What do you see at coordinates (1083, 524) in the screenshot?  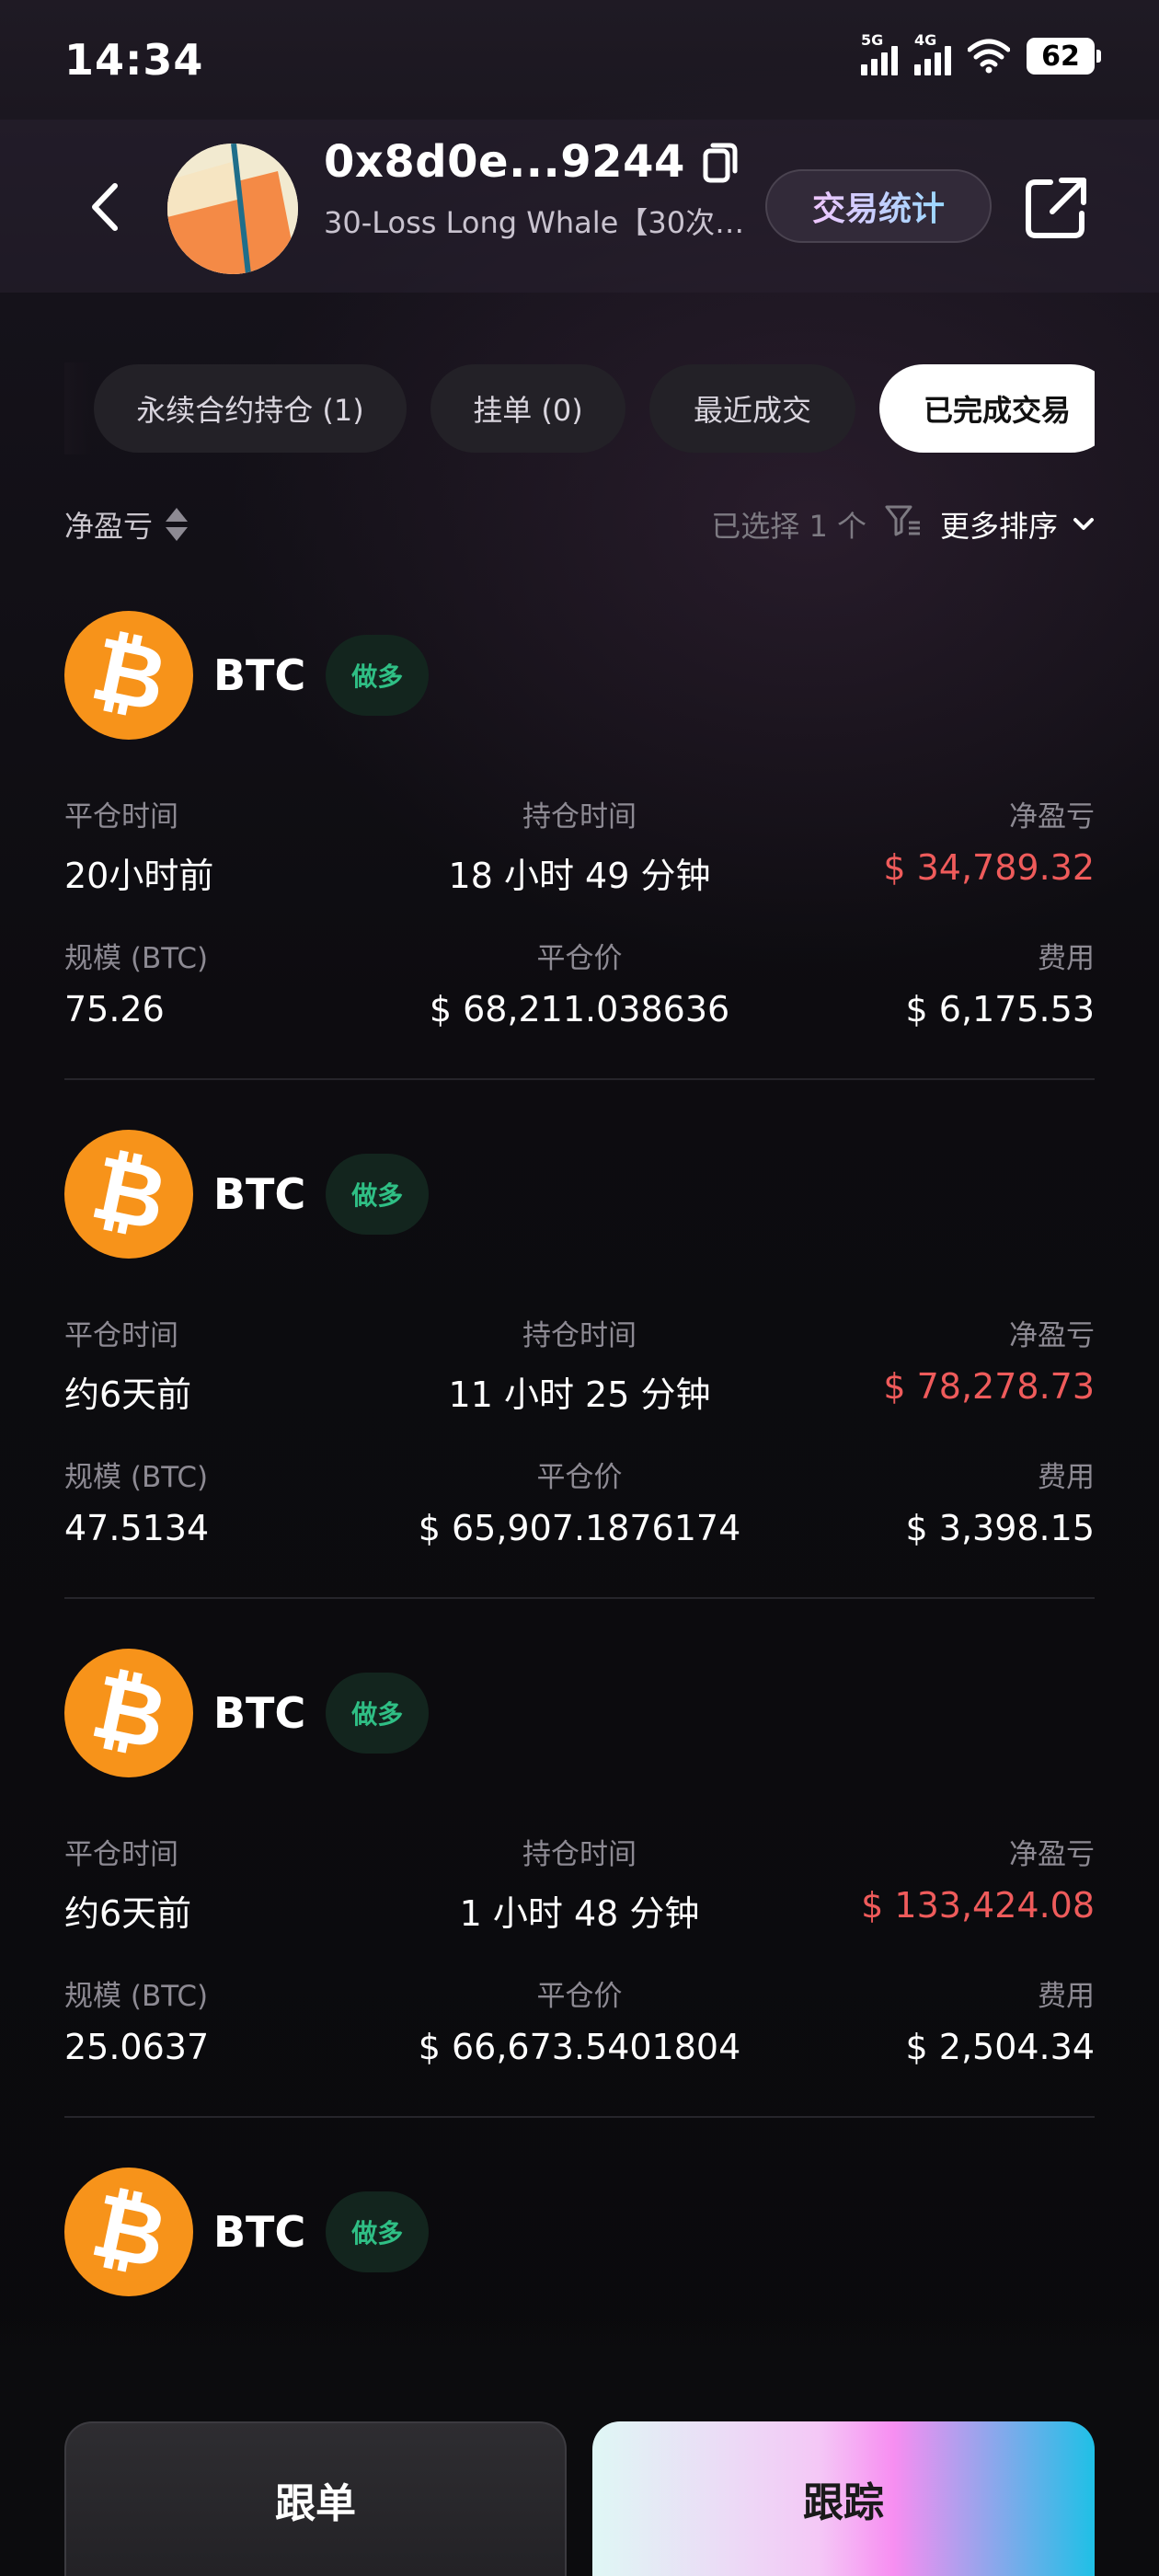 I see `chevron-down-icon` at bounding box center [1083, 524].